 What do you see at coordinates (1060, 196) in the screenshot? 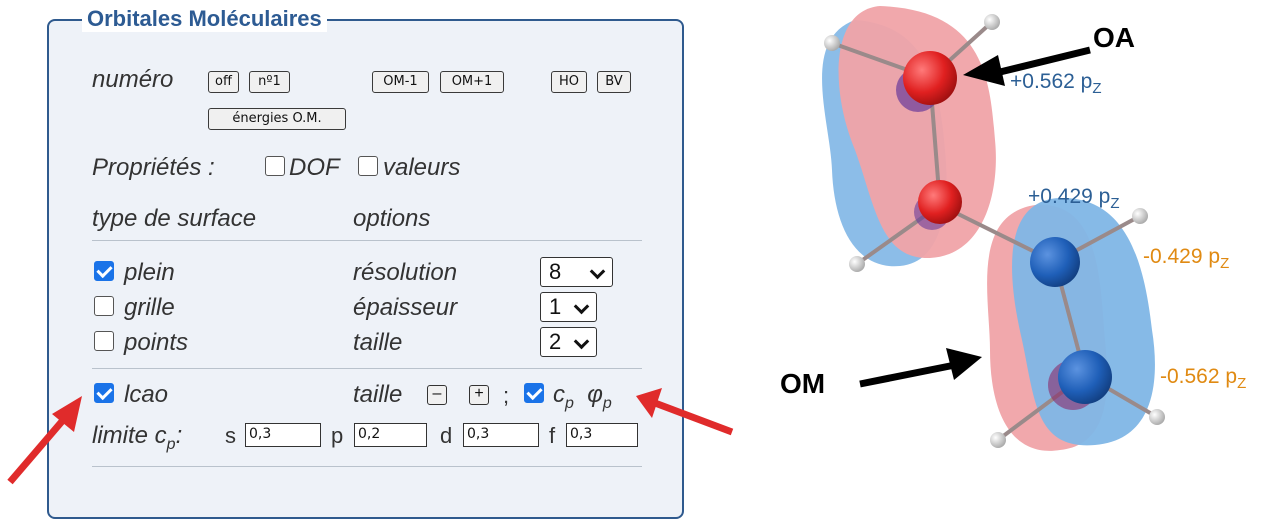
I see `coefficient-value: +0.429` at bounding box center [1060, 196].